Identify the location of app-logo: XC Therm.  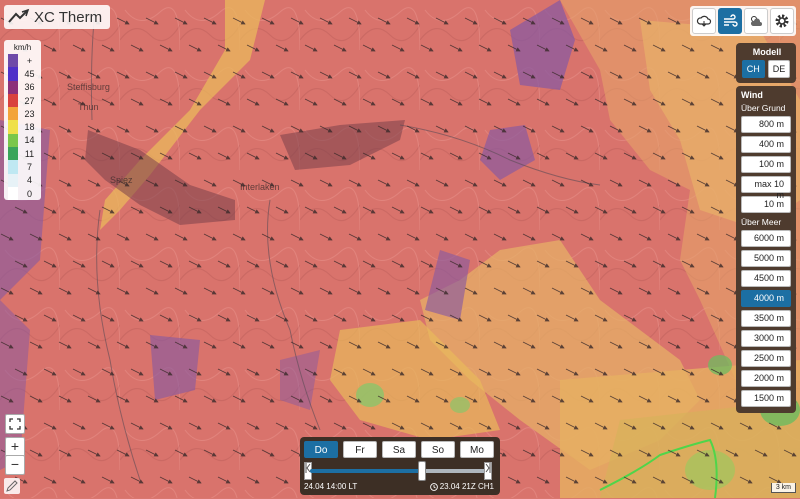
(57, 17).